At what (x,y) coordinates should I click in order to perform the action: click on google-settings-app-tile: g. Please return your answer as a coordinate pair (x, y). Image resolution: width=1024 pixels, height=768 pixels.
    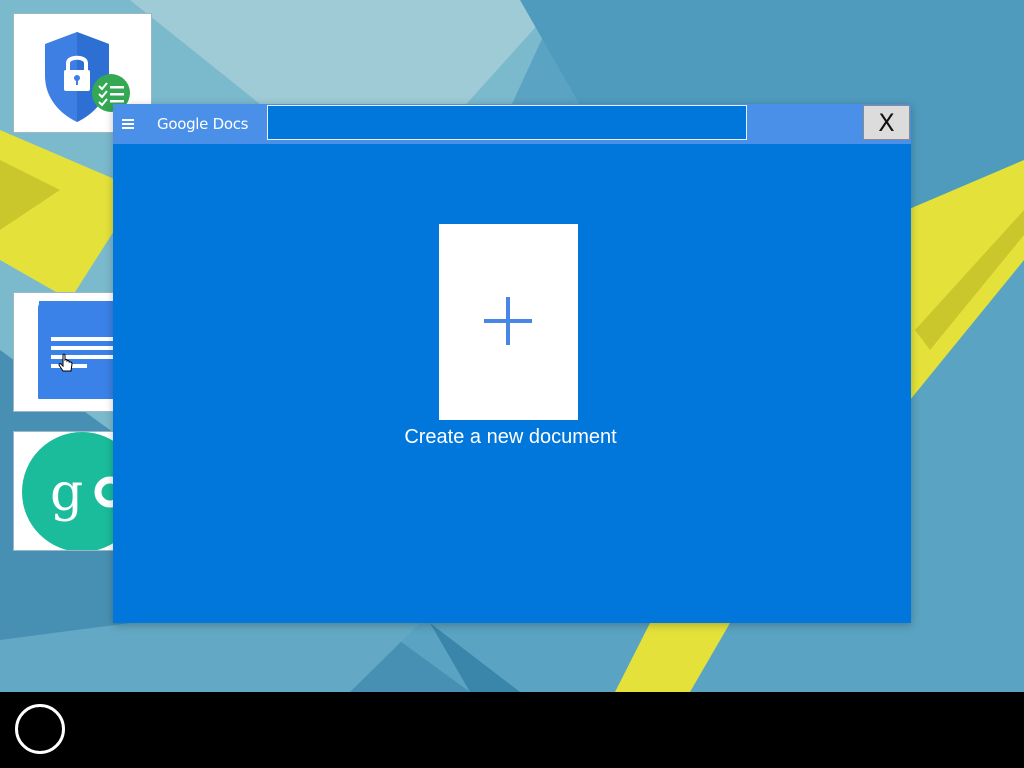
    Looking at the image, I should click on (65, 491).